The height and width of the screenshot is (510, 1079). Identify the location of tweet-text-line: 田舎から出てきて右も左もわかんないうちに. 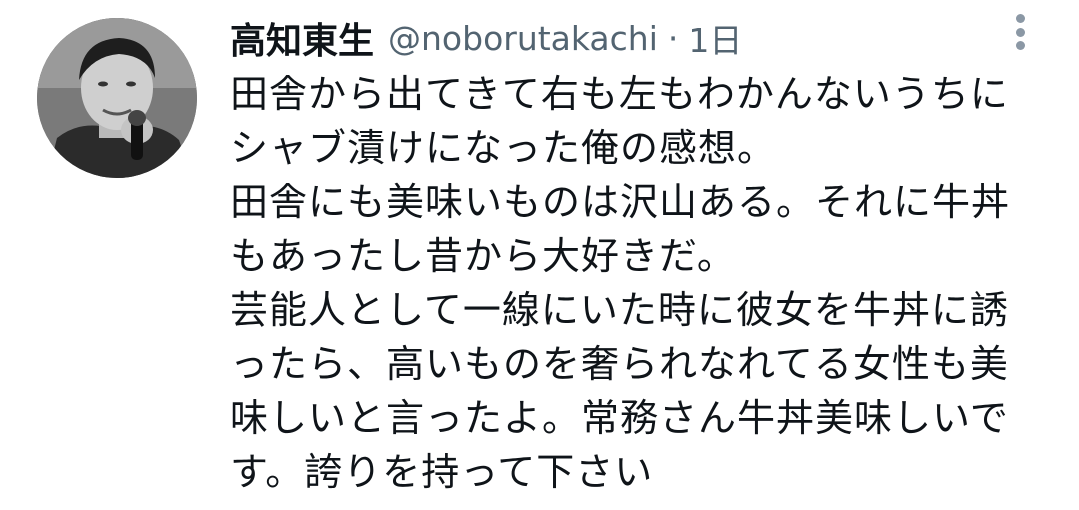
(619, 94).